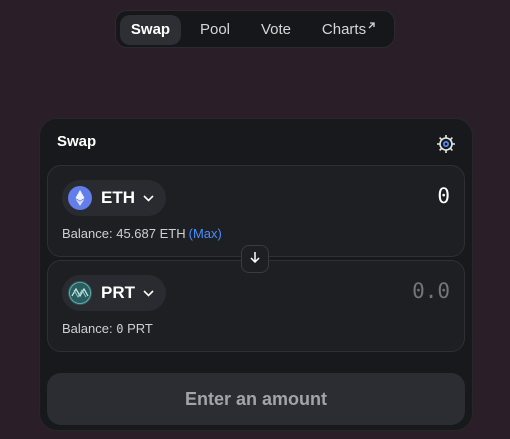  I want to click on nav-tab-swap: Swap, so click(150, 30).